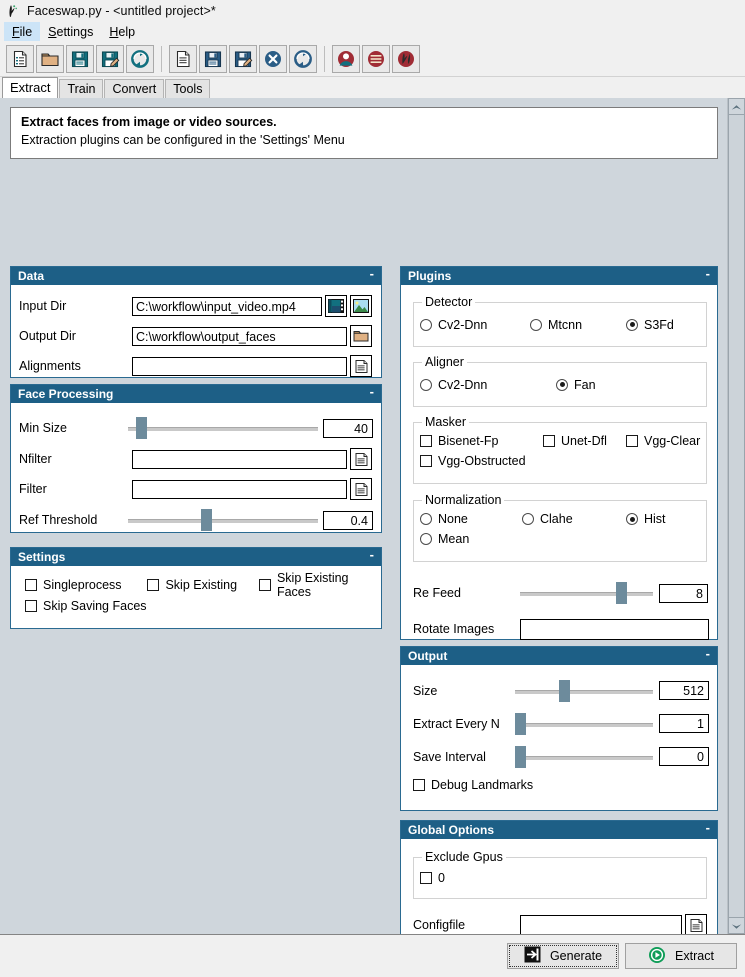 Image resolution: width=745 pixels, height=977 pixels. I want to click on reload-task-button, so click(303, 59).